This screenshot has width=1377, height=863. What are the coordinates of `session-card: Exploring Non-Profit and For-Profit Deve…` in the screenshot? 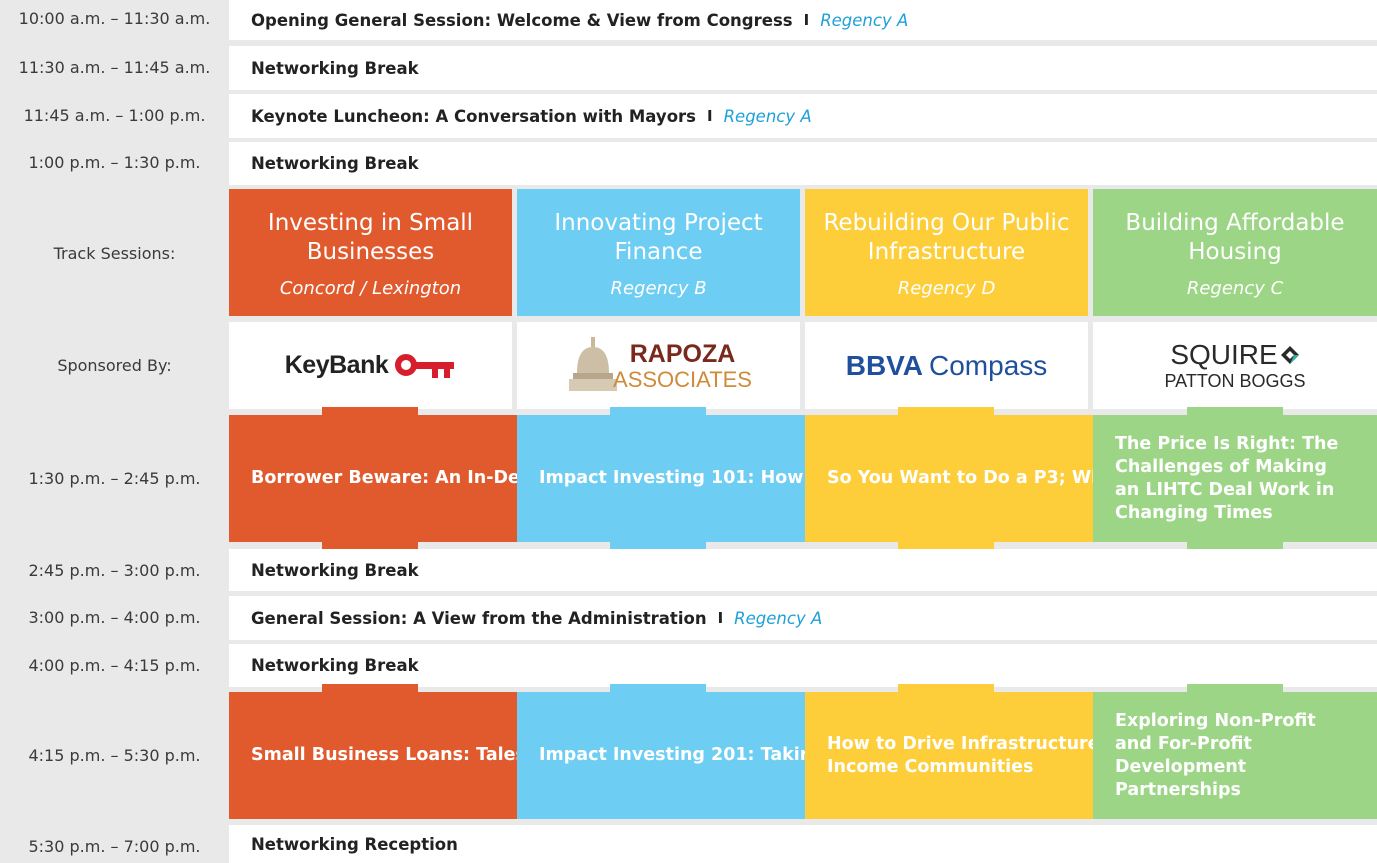 It's located at (1235, 751).